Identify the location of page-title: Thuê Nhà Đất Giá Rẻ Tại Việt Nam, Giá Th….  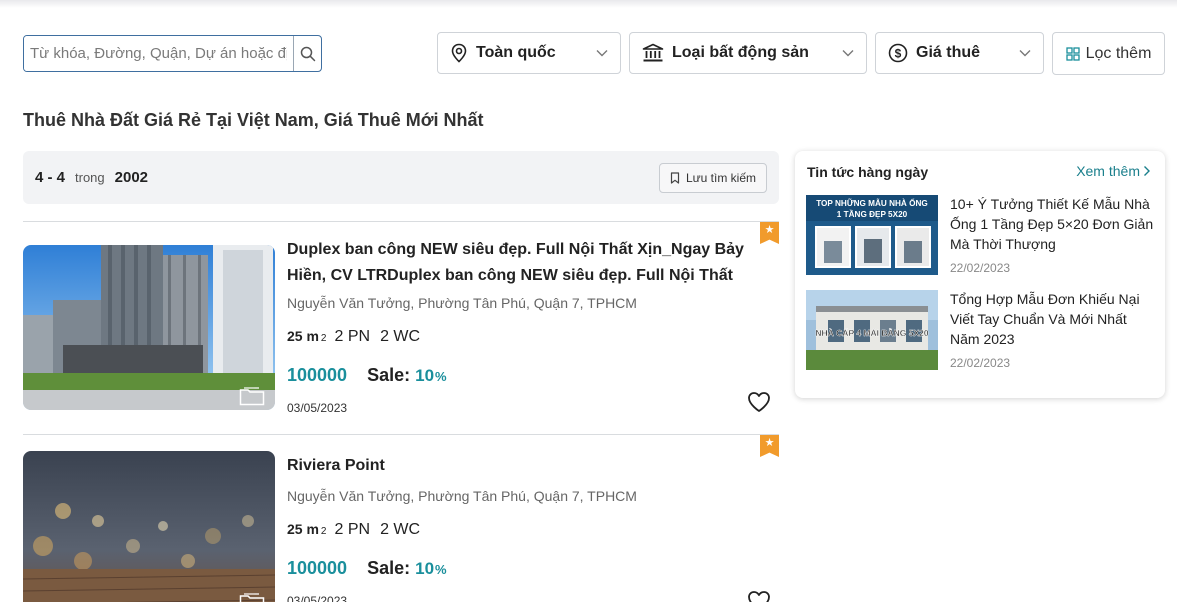
(253, 120).